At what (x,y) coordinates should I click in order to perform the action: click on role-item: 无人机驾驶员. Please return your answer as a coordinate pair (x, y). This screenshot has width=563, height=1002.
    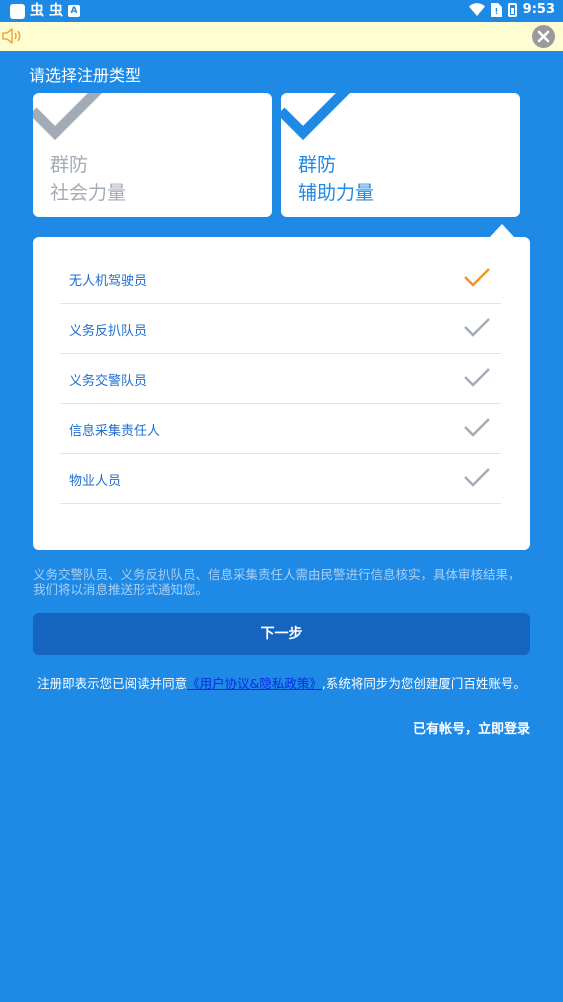
    Looking at the image, I should click on (280, 279).